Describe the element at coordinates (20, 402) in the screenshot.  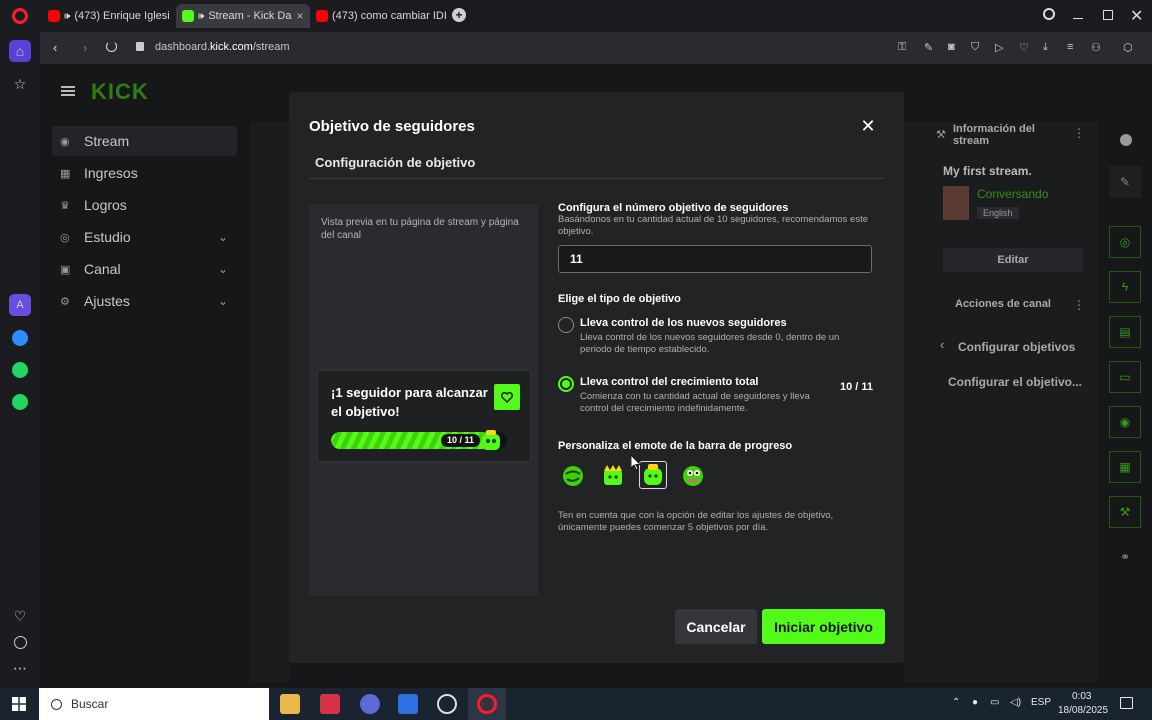
I see `spotify-icon` at that location.